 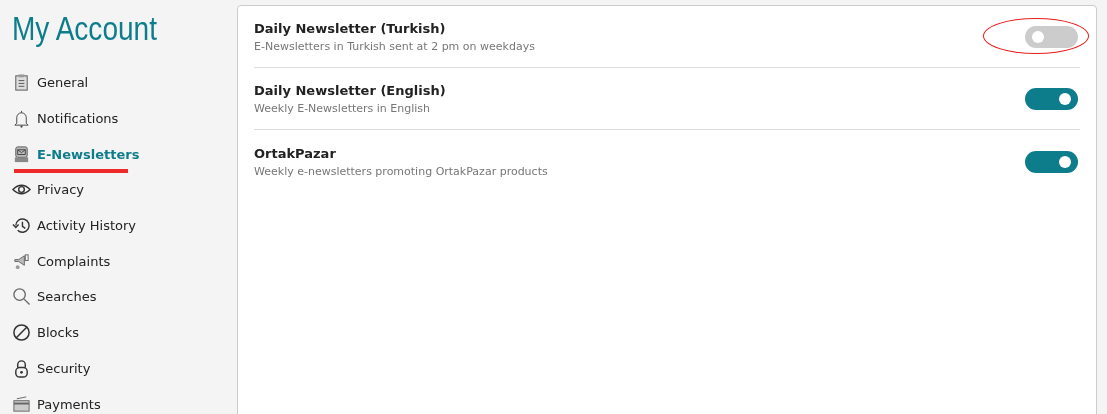 What do you see at coordinates (343, 108) in the screenshot?
I see `newsletter-description: Weekly E-Newsletters in English` at bounding box center [343, 108].